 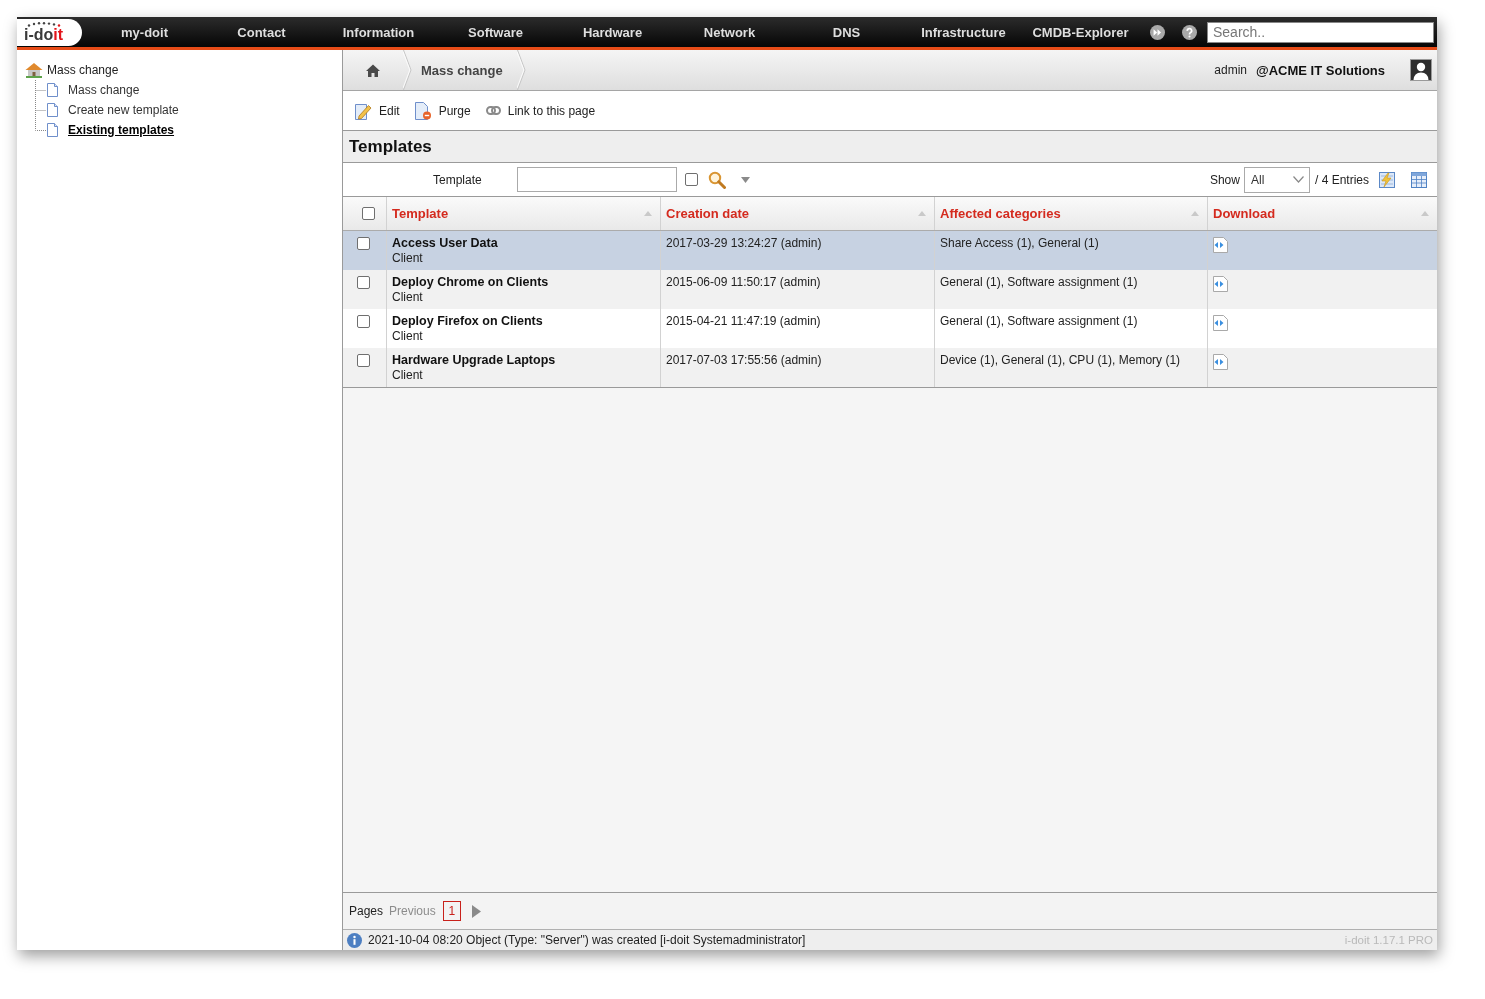 What do you see at coordinates (1387, 179) in the screenshot?
I see `export-icon` at bounding box center [1387, 179].